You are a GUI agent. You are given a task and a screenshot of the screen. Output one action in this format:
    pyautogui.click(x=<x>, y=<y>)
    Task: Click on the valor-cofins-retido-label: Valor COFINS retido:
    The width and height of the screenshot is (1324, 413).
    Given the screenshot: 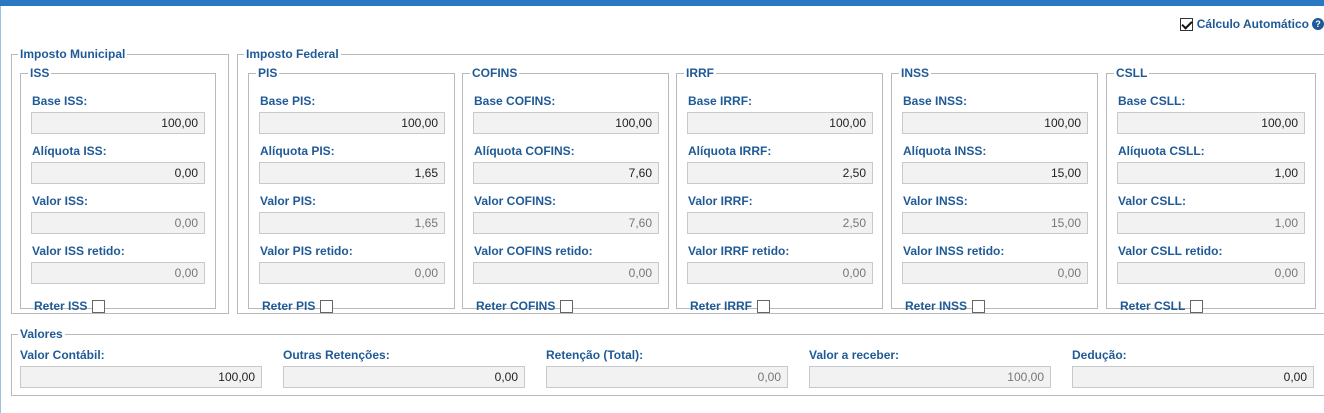 What is the action you would take?
    pyautogui.click(x=533, y=251)
    